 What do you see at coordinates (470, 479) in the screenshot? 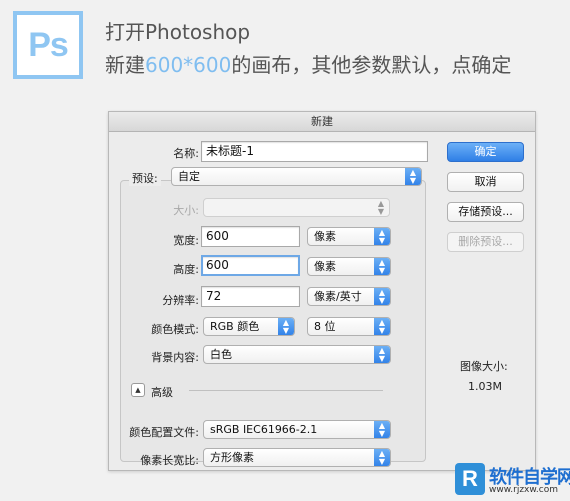
I see `watermark-logo: R` at bounding box center [470, 479].